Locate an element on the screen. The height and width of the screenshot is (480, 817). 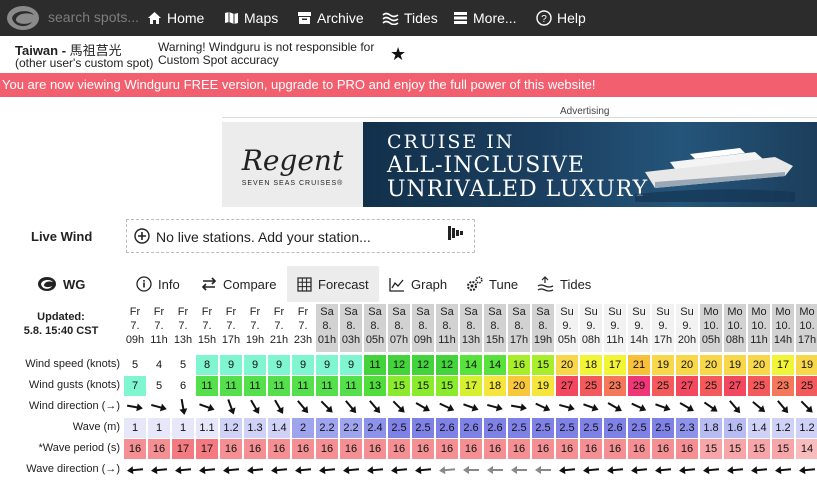
ad-line-2: ALL-INCLUSIVE is located at coordinates (486, 165).